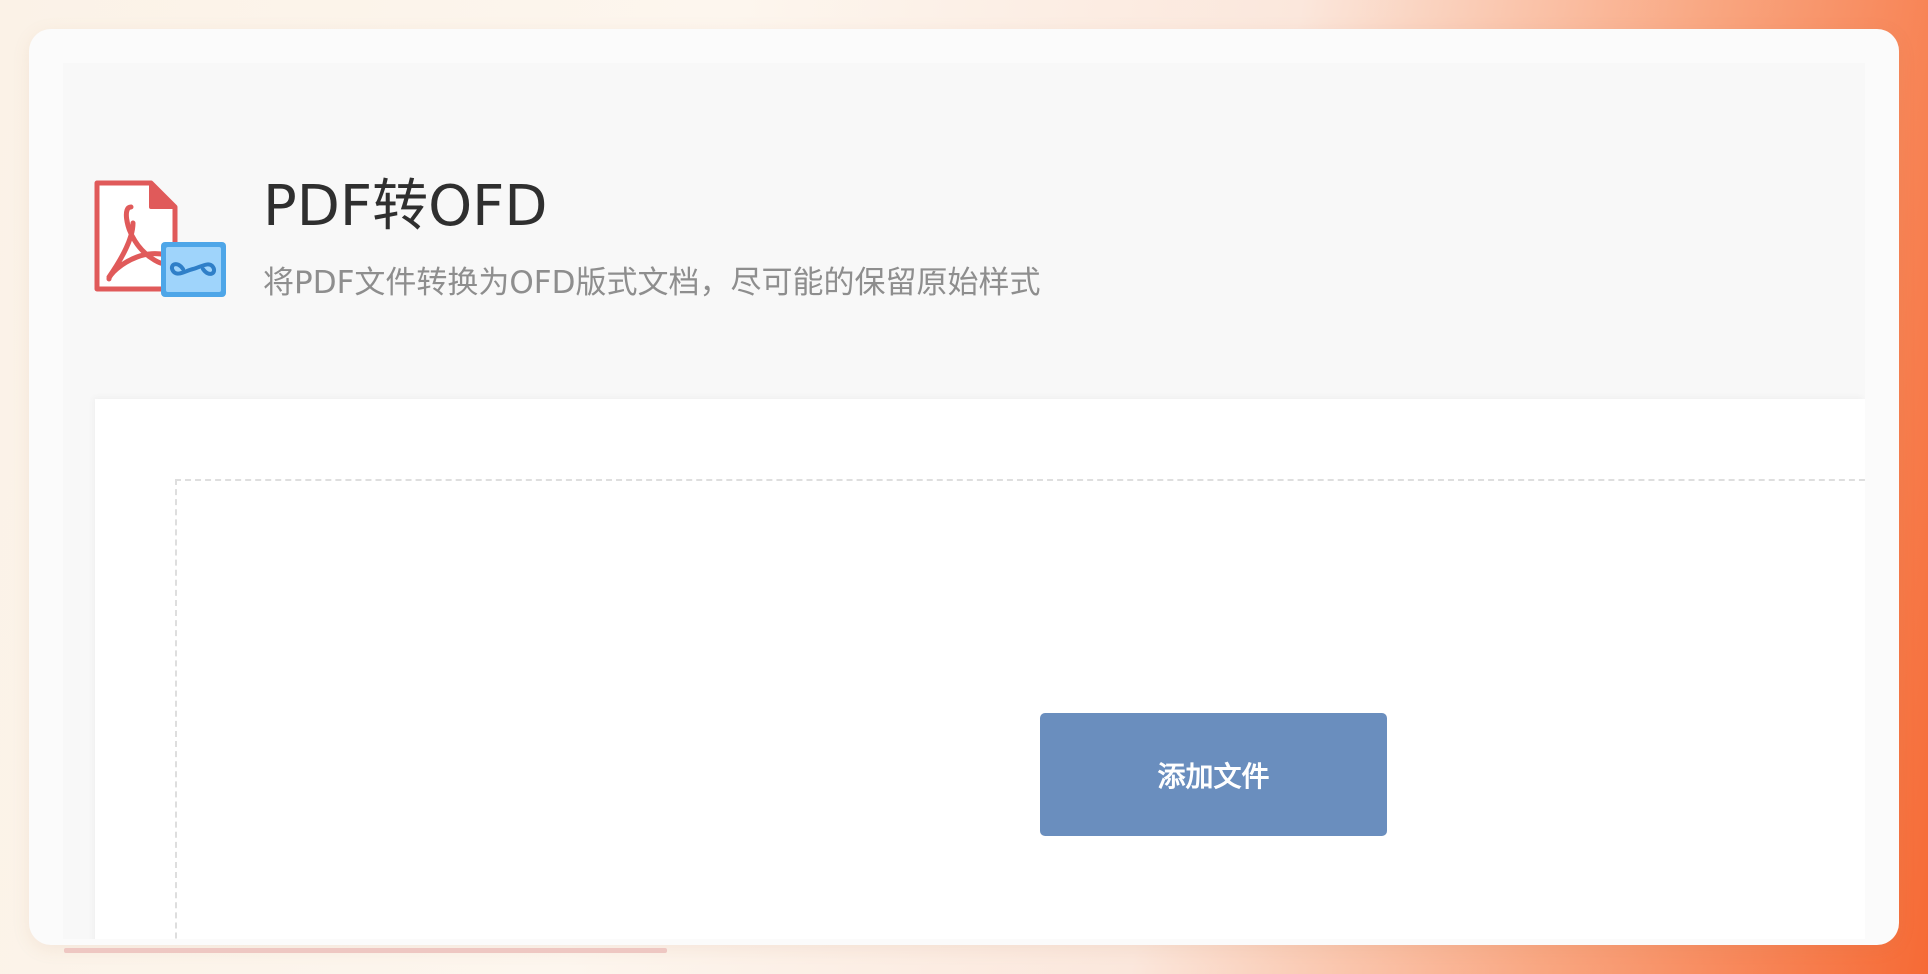 This screenshot has width=1928, height=974. I want to click on pdf-to-ofd-icon, so click(160, 238).